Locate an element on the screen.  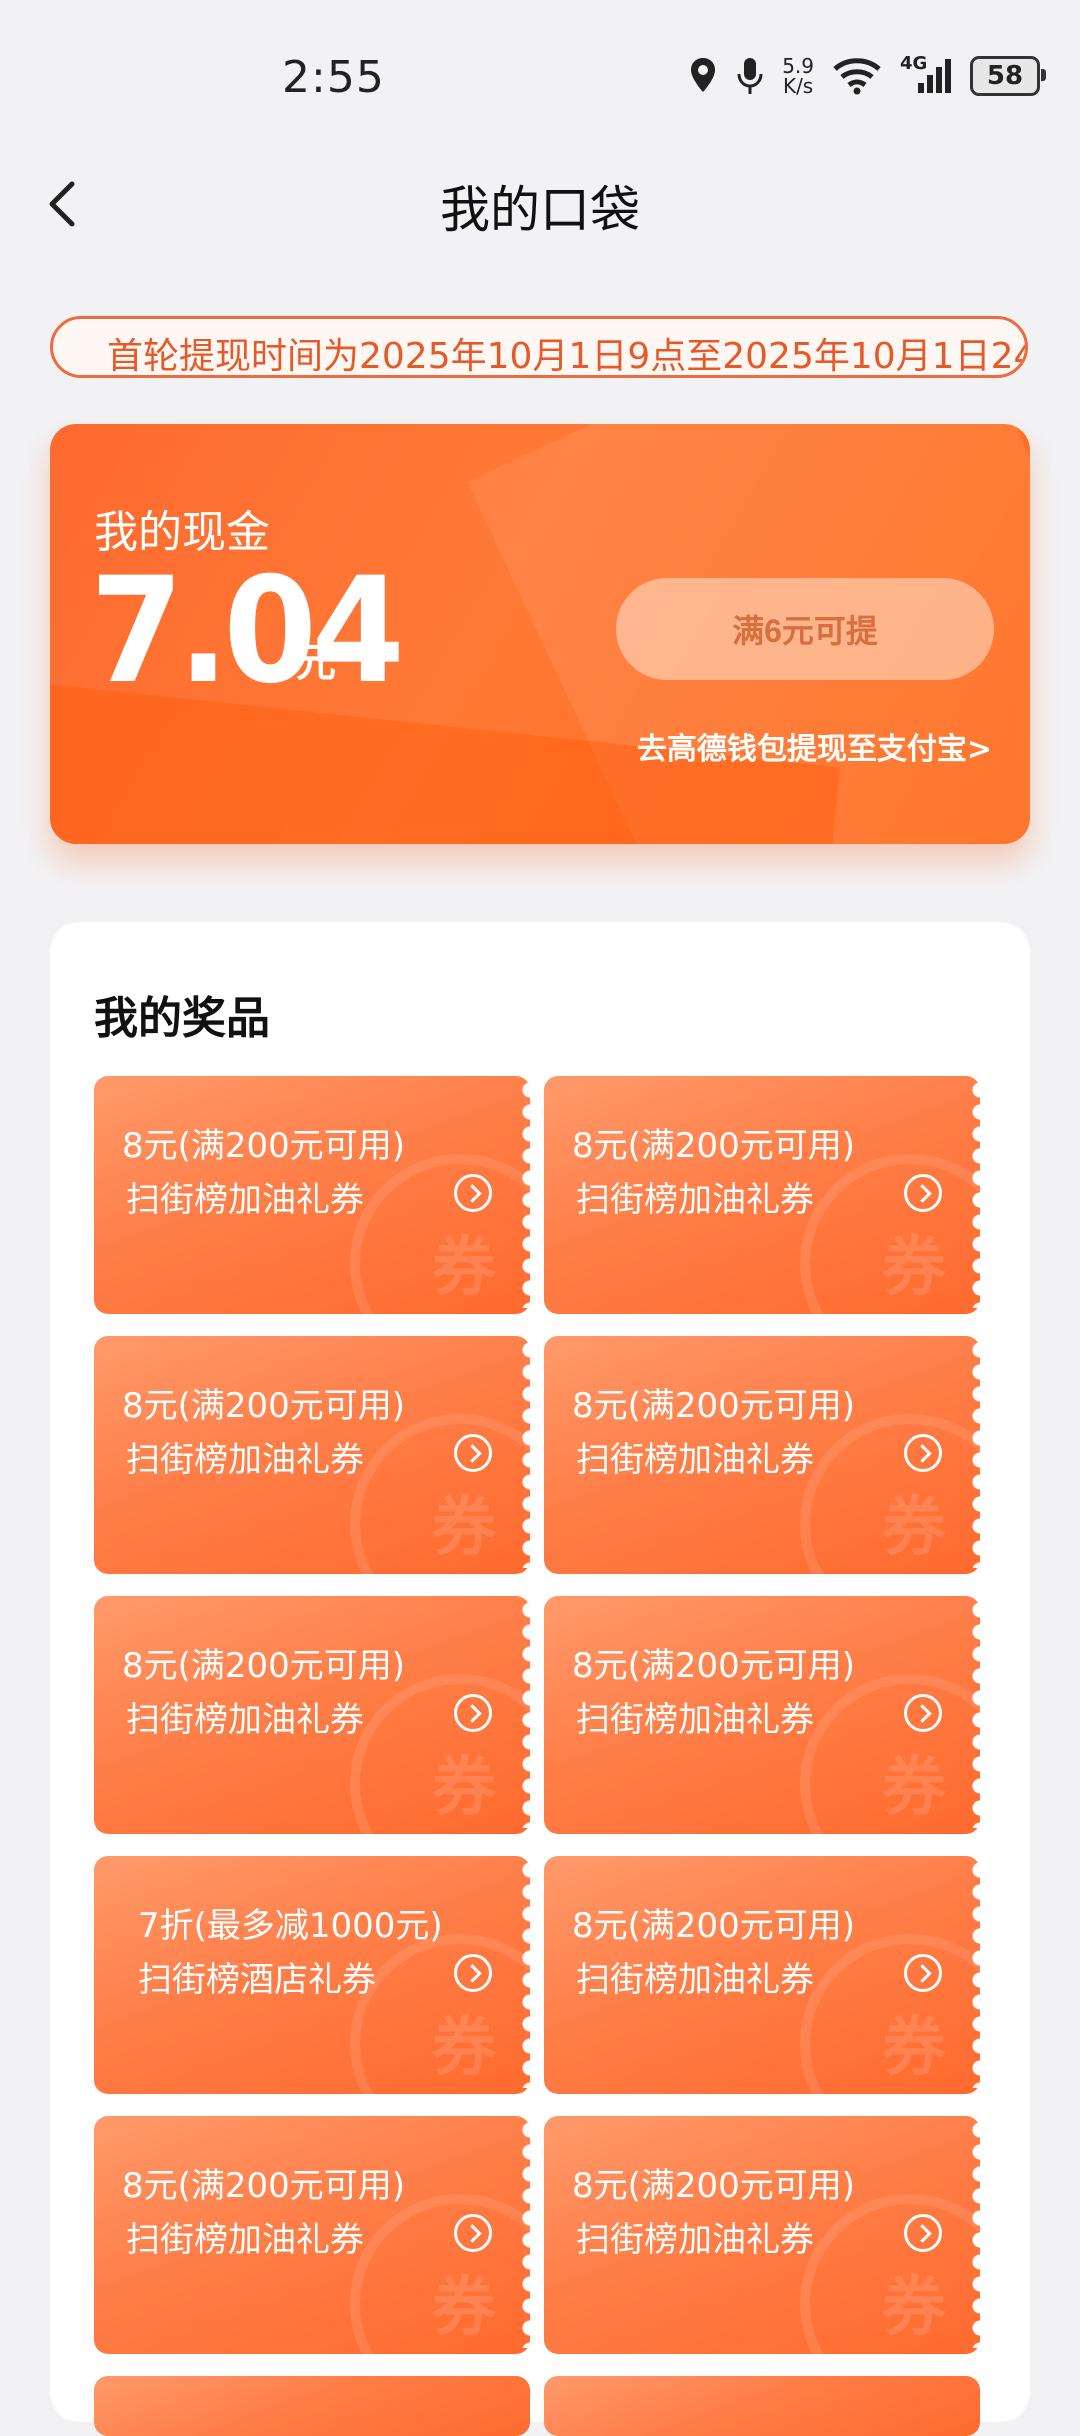
coupon-card: 券 7折(最多减1000元) 扫街榜酒店礼券 is located at coordinates (312, 1975).